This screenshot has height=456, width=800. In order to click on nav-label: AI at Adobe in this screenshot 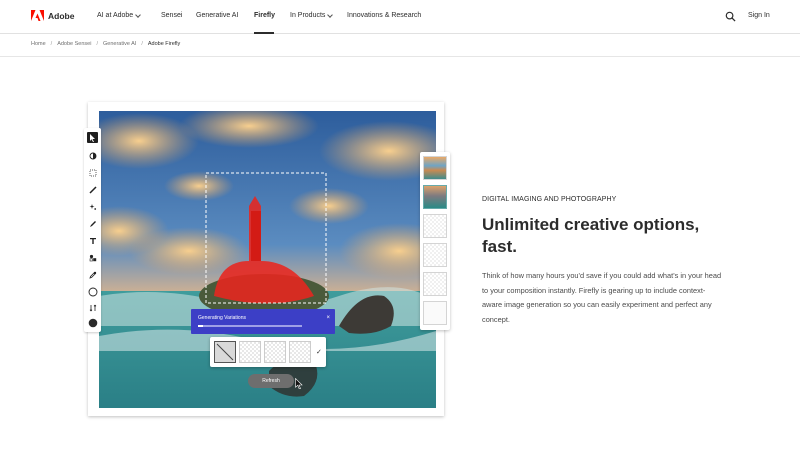, I will do `click(115, 15)`.